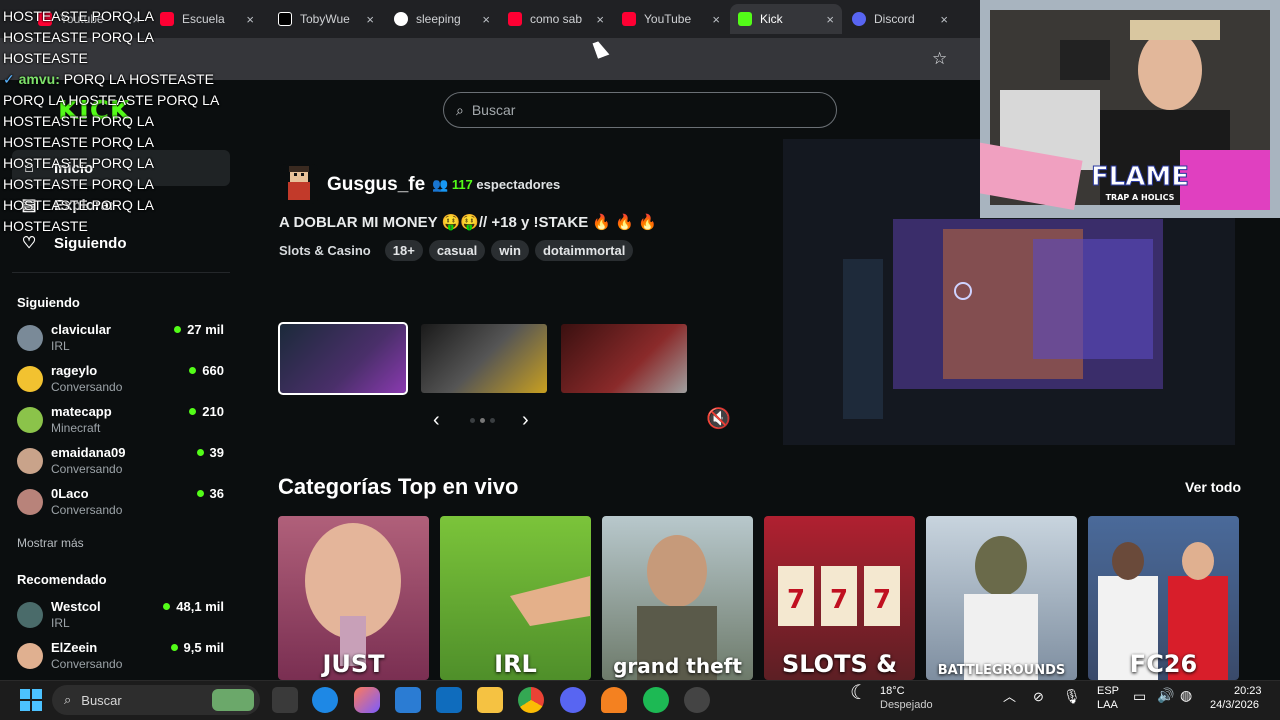 This screenshot has width=1280, height=720. What do you see at coordinates (859, 693) in the screenshot?
I see `weather-moon-icon: ☾` at bounding box center [859, 693].